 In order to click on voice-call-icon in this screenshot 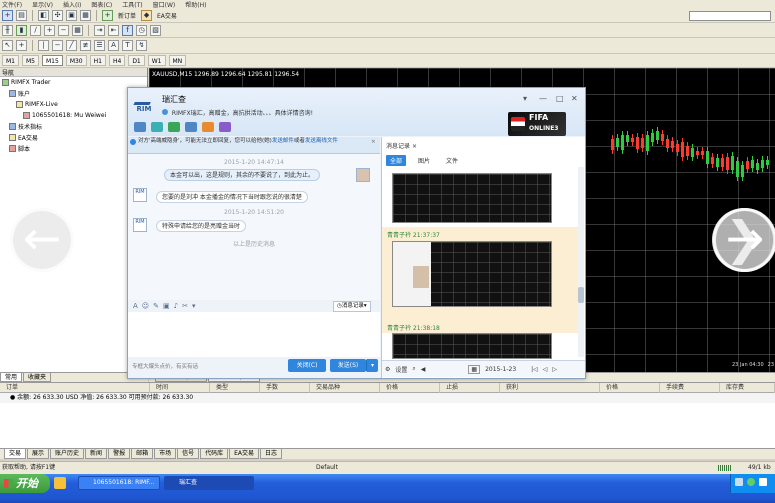, I will do `click(174, 127)`.